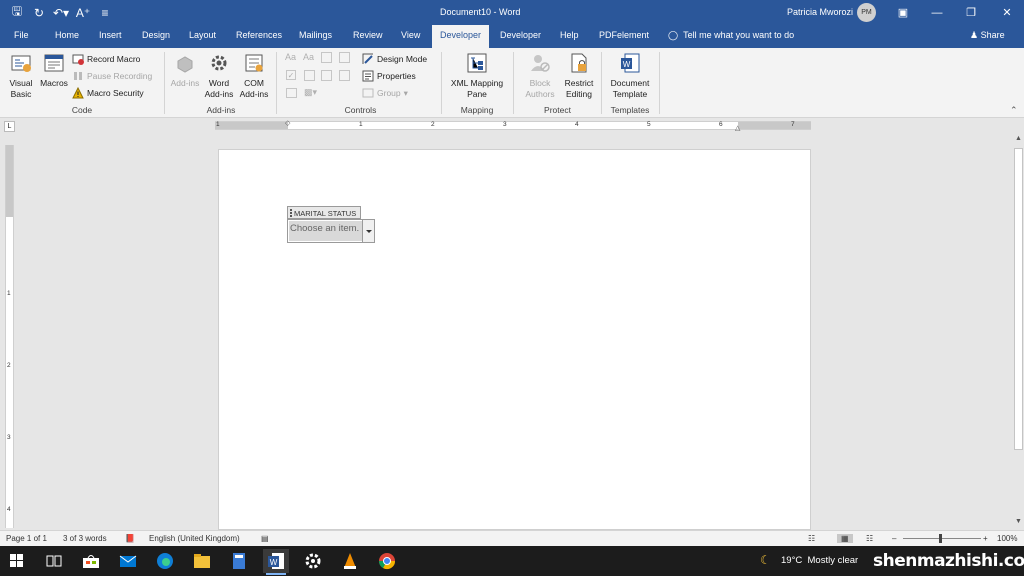 The height and width of the screenshot is (576, 1024). I want to click on zoom-level: 100%, so click(1007, 538).